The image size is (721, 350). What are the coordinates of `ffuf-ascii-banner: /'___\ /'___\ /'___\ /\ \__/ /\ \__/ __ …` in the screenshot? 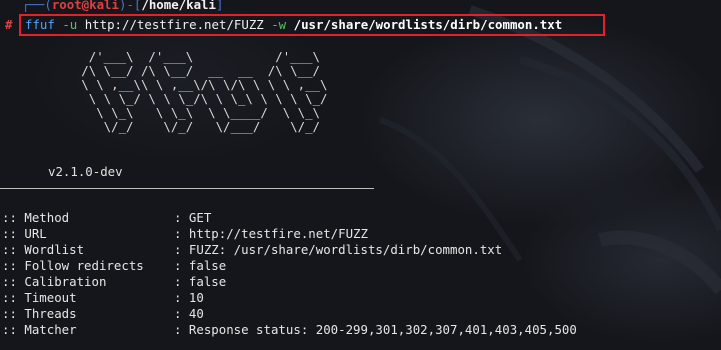 It's located at (185, 92).